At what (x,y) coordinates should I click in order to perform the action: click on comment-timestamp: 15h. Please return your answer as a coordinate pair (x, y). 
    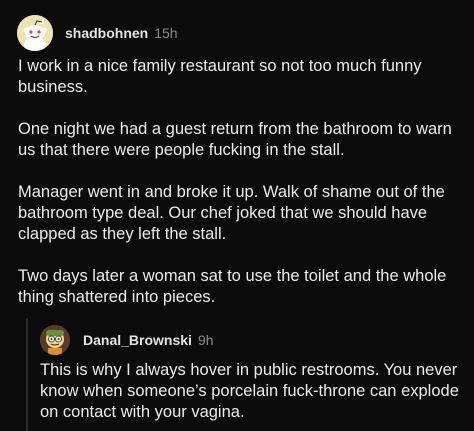
    Looking at the image, I should click on (166, 33).